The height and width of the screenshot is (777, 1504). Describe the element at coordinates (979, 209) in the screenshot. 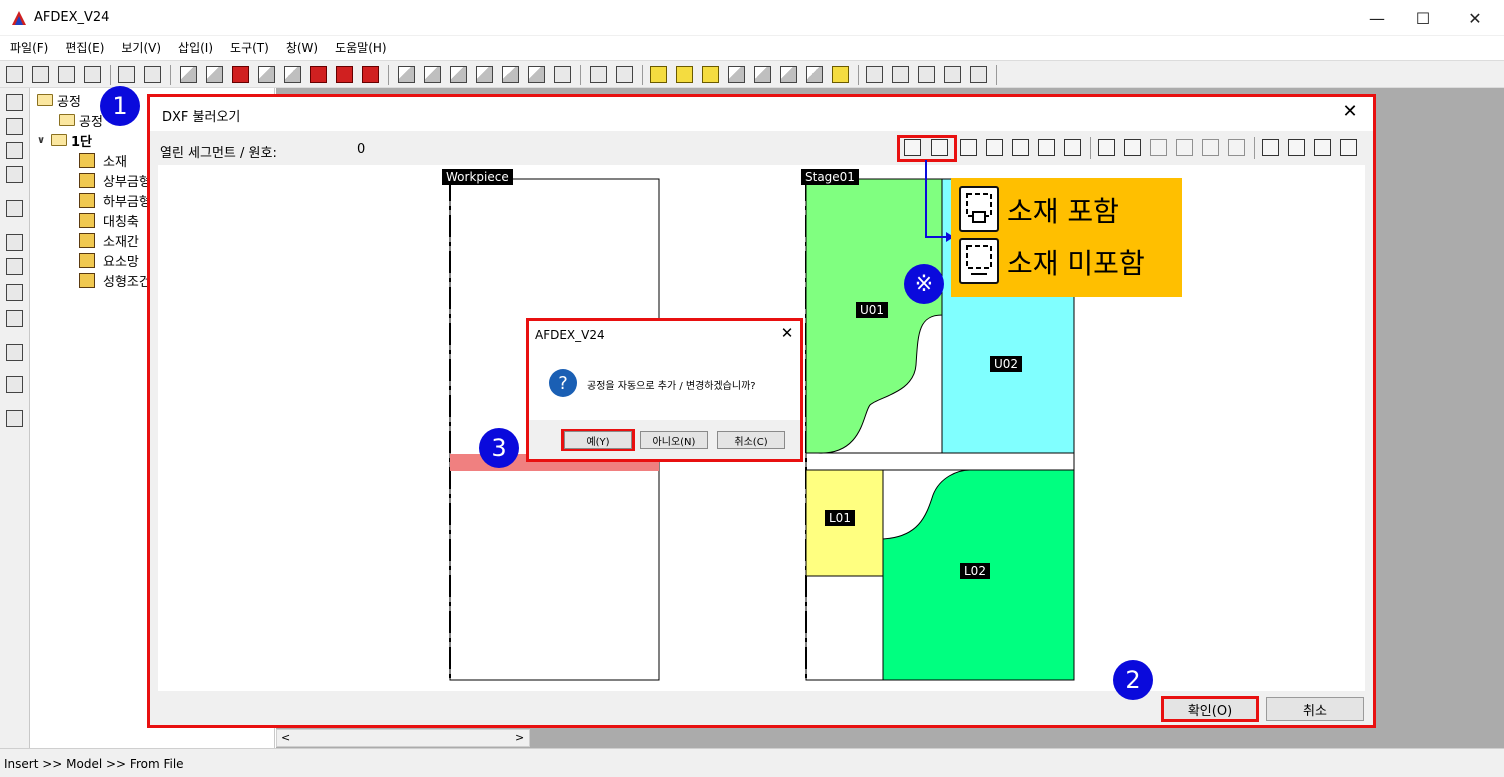

I see `include-material-icon` at that location.